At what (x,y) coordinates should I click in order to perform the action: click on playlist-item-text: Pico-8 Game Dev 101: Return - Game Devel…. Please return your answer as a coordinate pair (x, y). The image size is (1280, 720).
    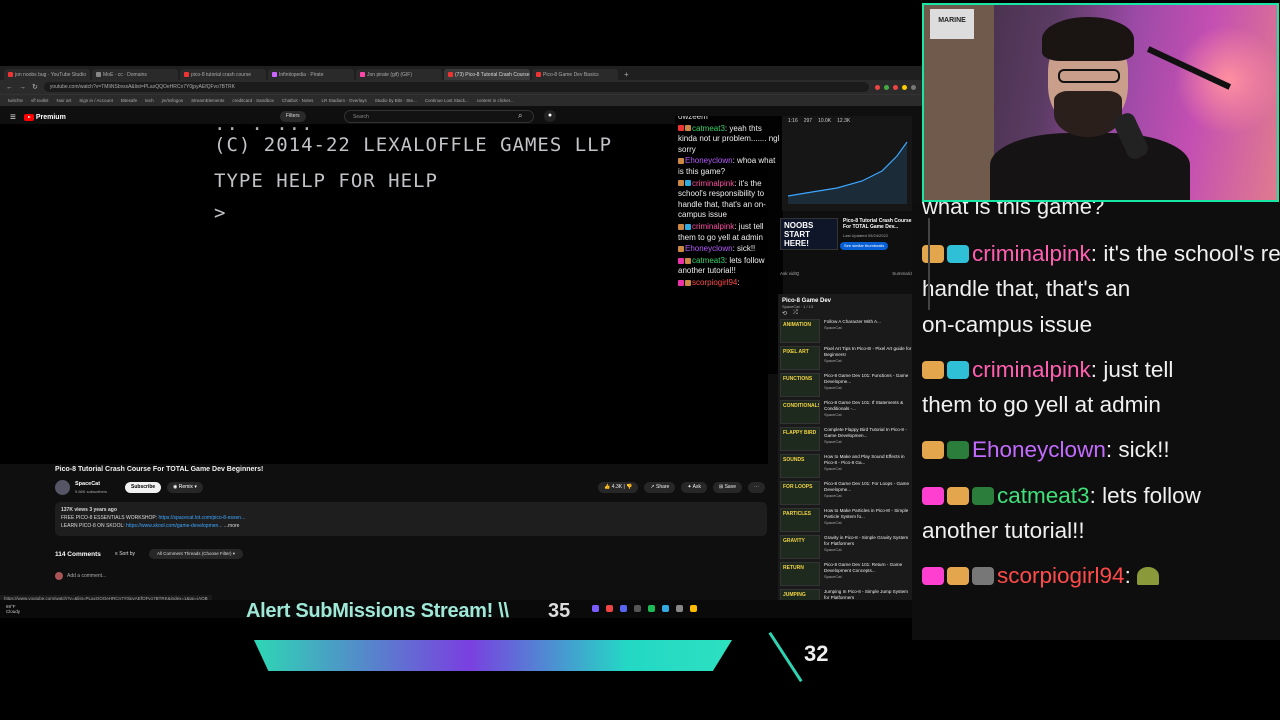
    Looking at the image, I should click on (868, 574).